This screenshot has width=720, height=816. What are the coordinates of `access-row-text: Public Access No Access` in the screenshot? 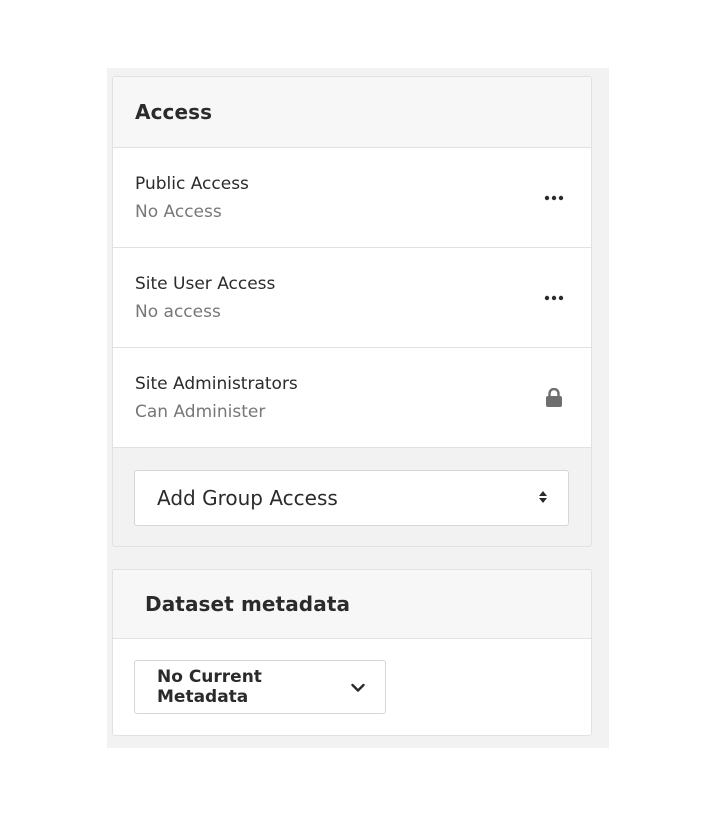 It's located at (192, 198).